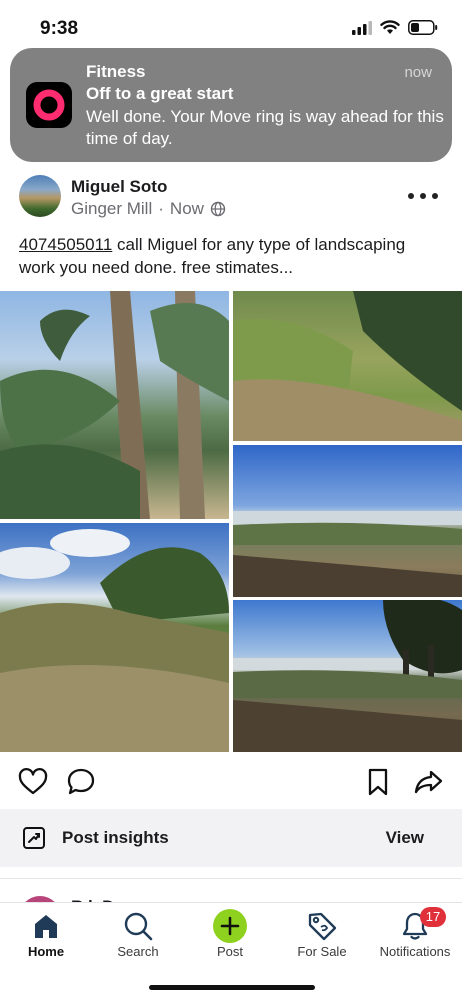 This screenshot has height=1000, width=462. I want to click on share-arrow-icon, so click(428, 782).